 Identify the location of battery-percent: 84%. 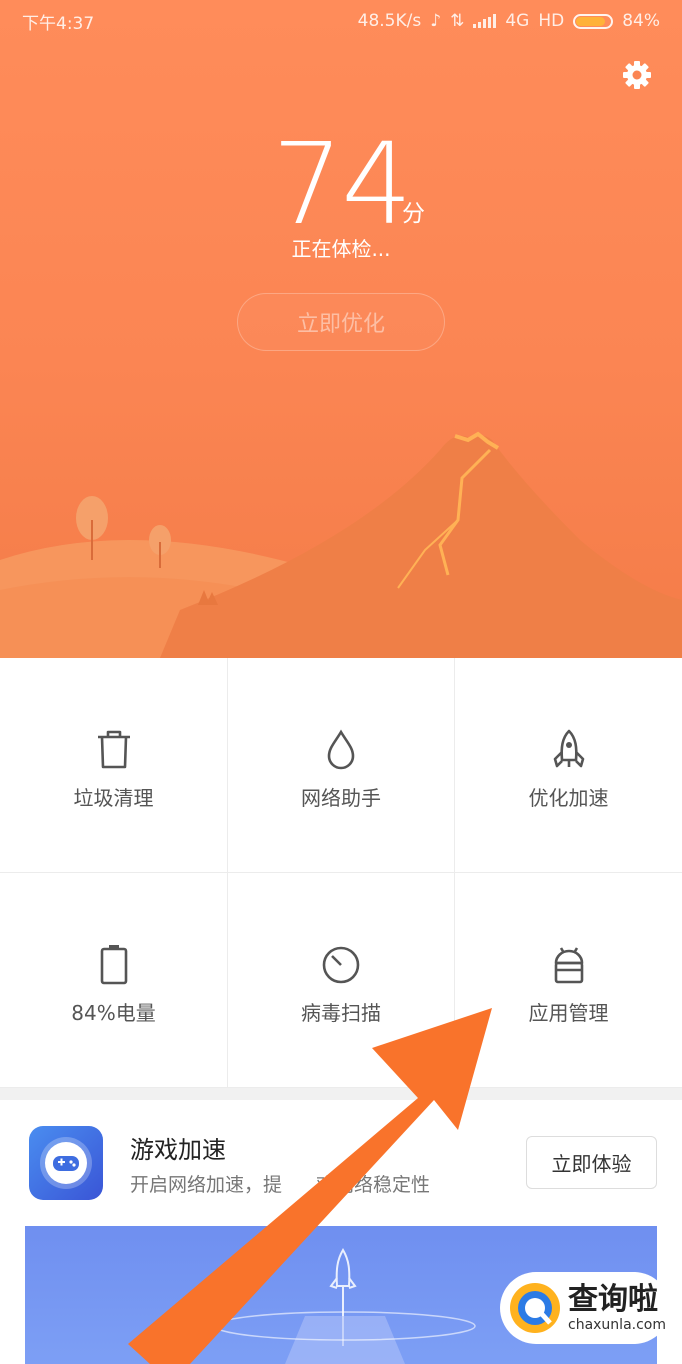
(641, 21).